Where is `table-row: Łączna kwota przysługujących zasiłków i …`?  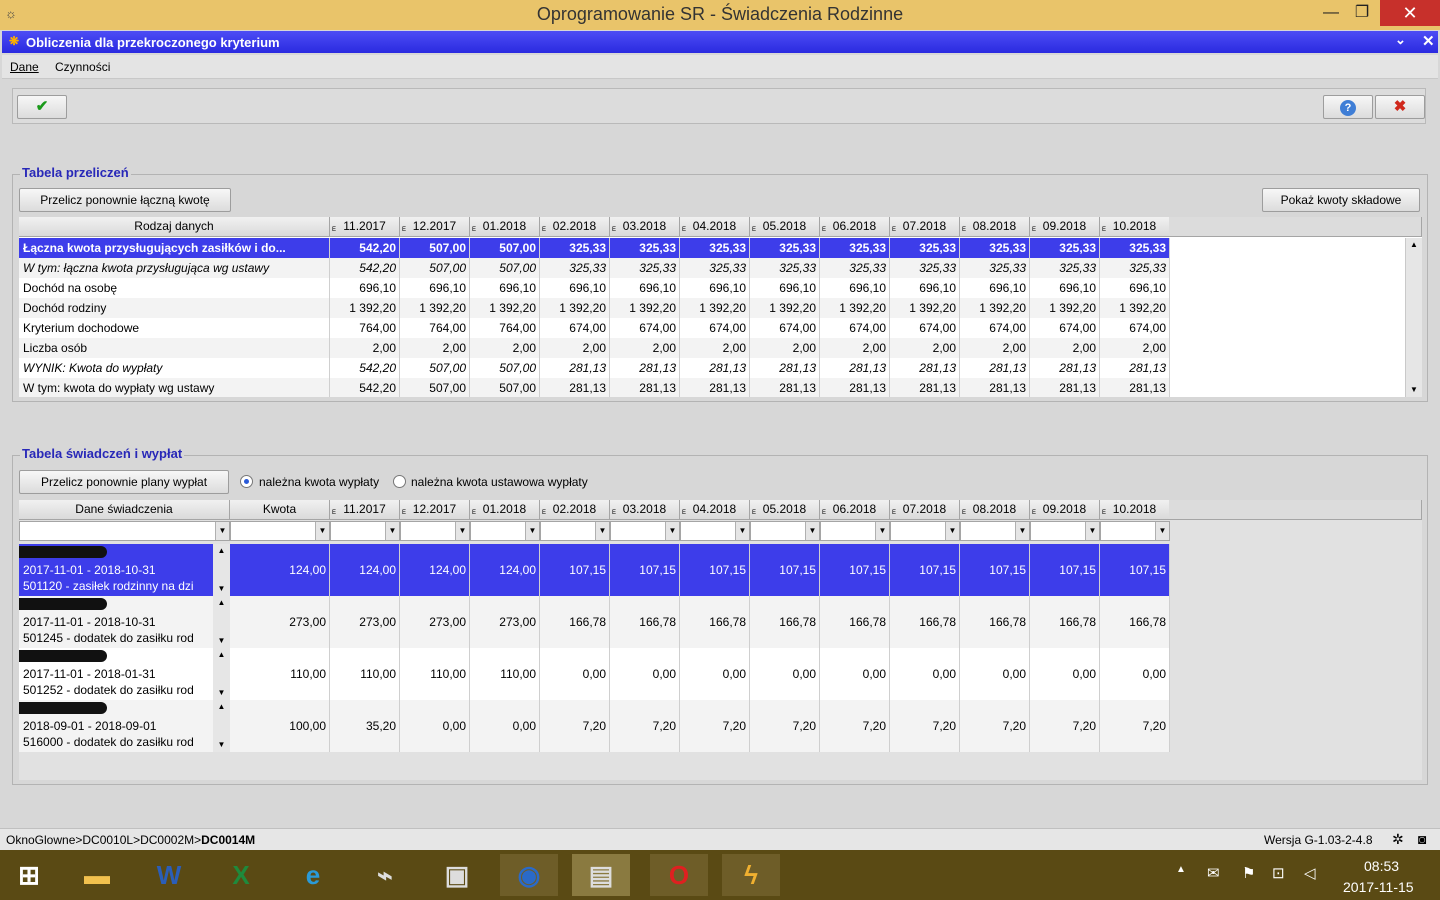
table-row: Łączna kwota przysługujących zasiłków i … is located at coordinates (594, 248).